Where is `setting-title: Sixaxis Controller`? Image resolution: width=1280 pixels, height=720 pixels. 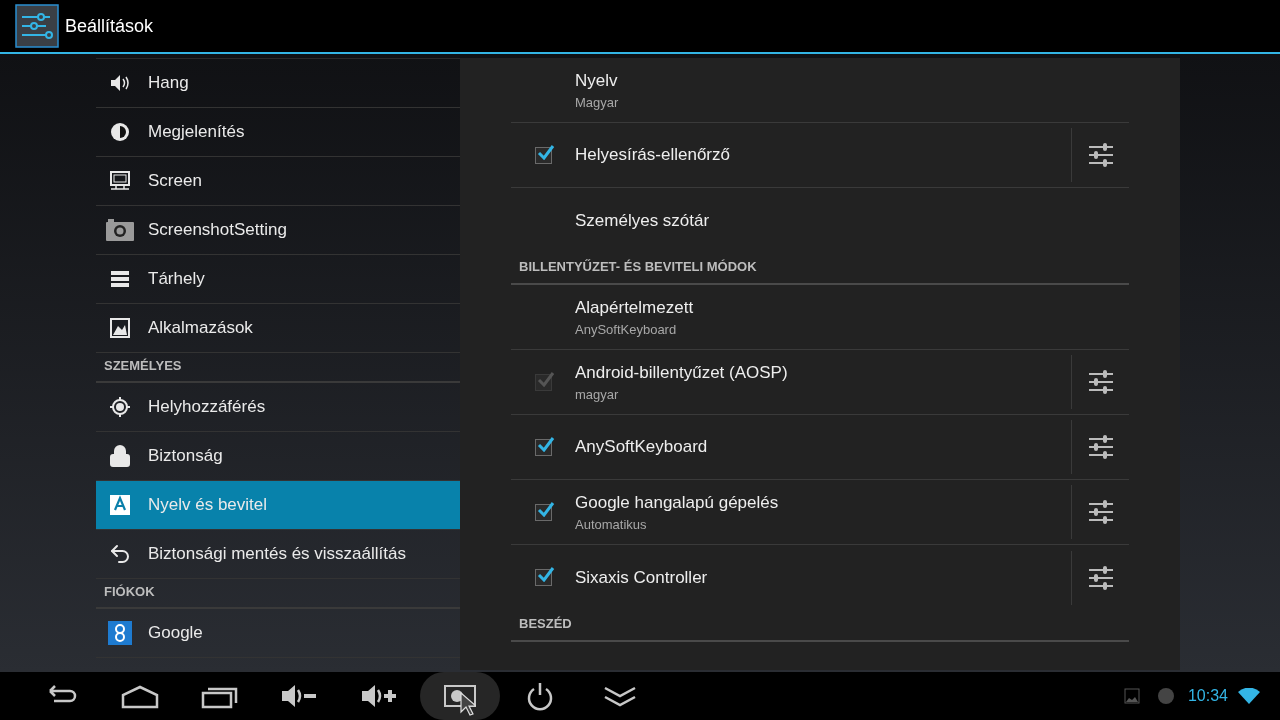
setting-title: Sixaxis Controller is located at coordinates (642, 577).